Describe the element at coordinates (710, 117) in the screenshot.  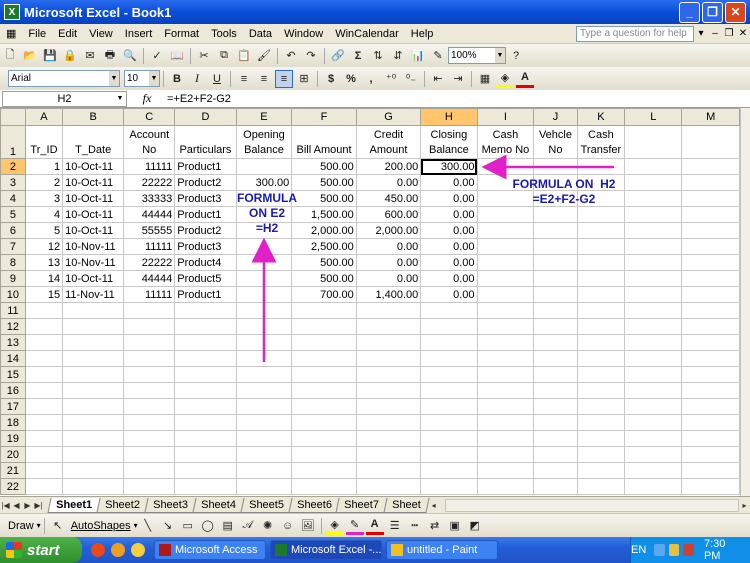
I see `column-header-m: M` at that location.